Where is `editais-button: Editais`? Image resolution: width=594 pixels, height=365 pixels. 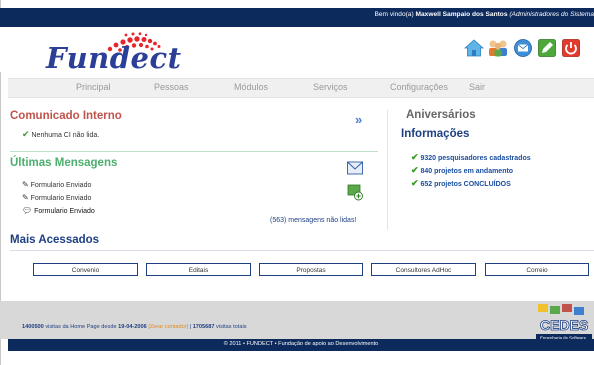
editais-button: Editais is located at coordinates (198, 269).